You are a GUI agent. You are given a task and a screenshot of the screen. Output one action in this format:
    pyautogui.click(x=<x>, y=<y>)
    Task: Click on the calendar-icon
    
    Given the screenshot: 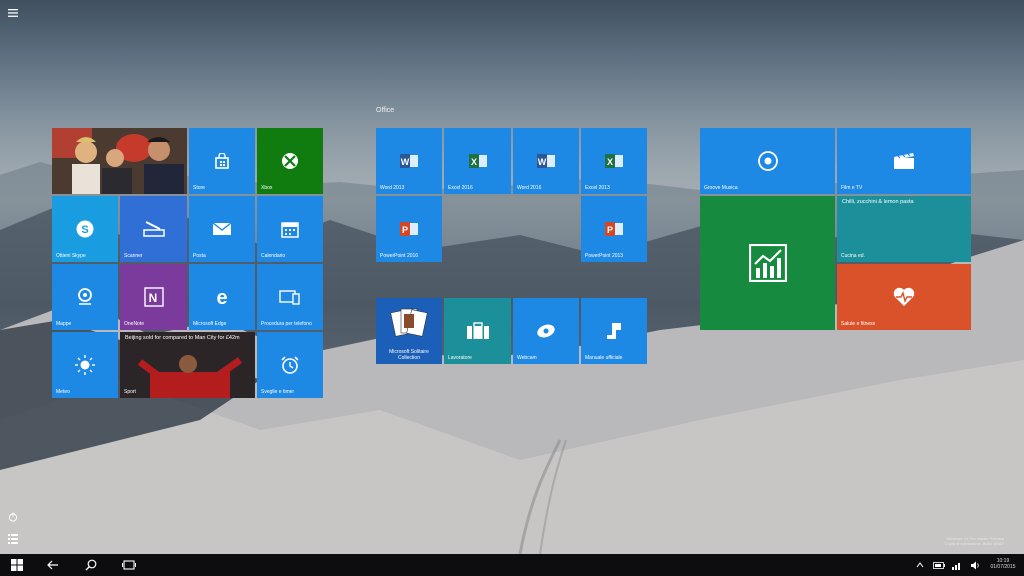 What is the action you would take?
    pyautogui.click(x=290, y=230)
    